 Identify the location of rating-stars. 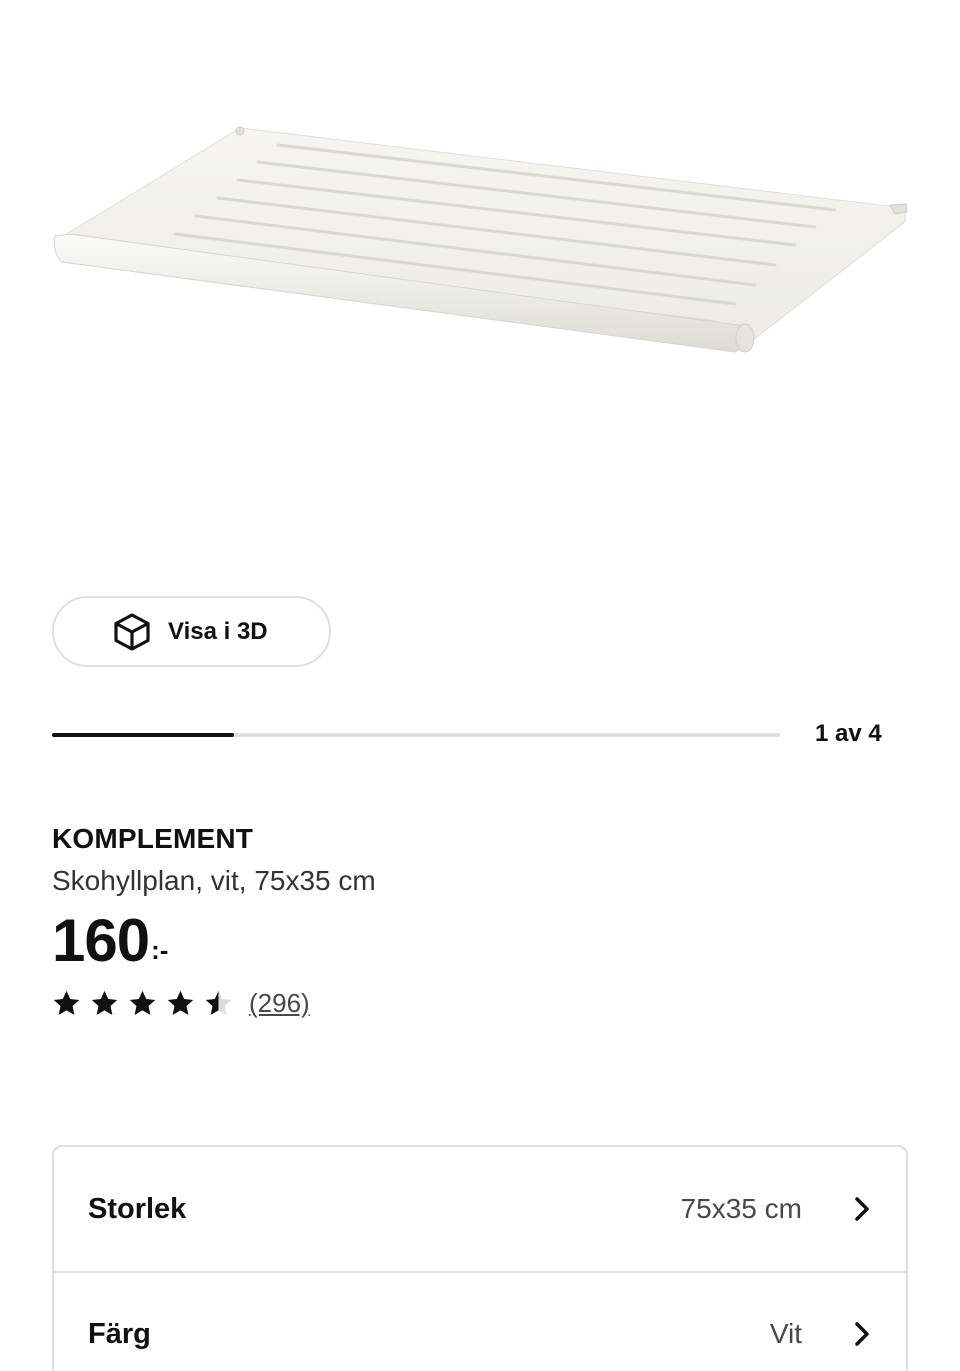
(142, 1003).